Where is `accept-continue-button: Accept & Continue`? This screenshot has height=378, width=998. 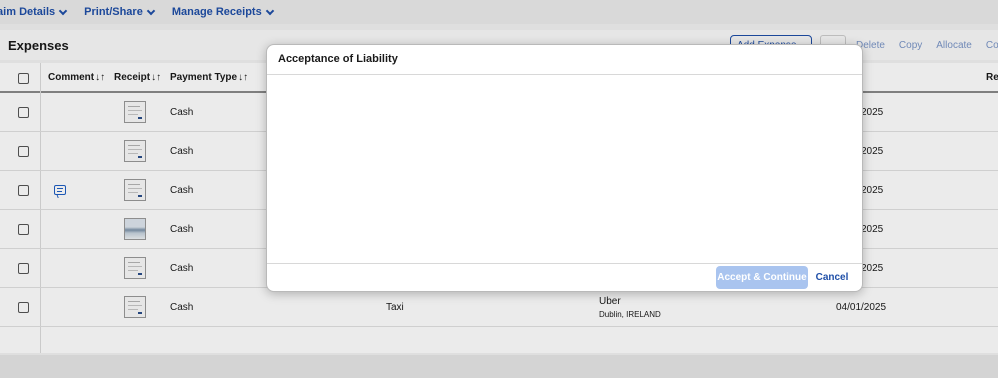
accept-continue-button: Accept & Continue is located at coordinates (762, 277).